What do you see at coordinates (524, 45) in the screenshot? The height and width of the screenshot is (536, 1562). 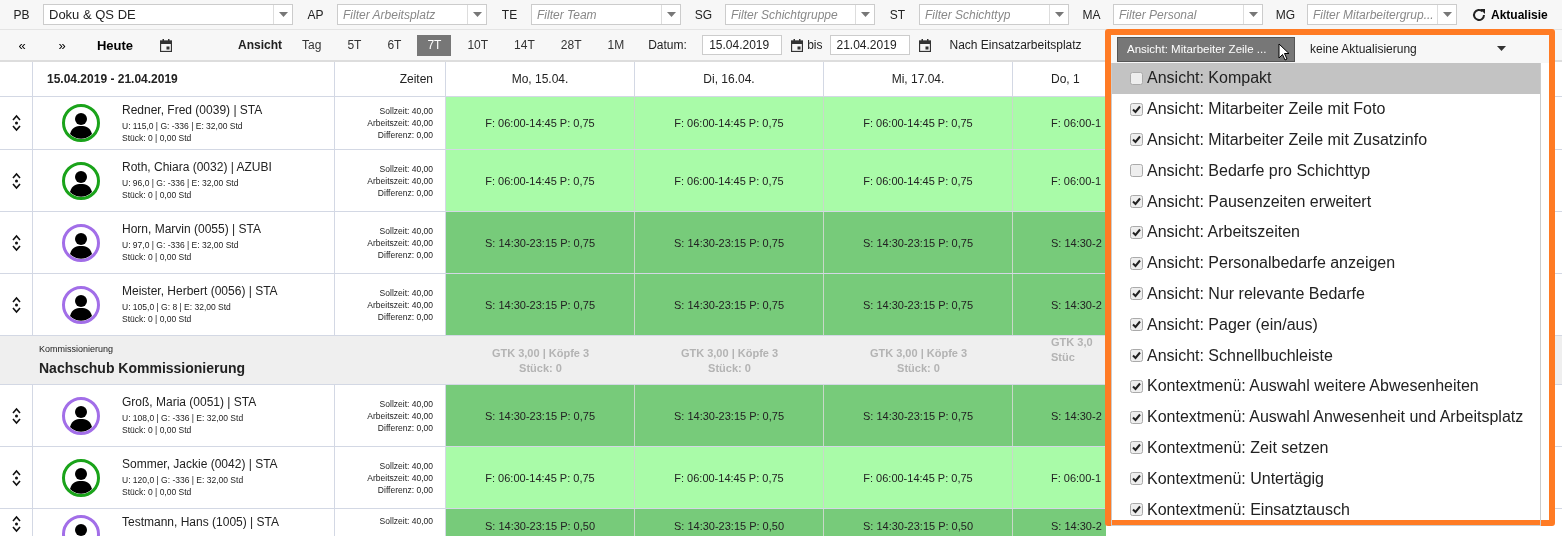 I see `range-tab: 14T` at bounding box center [524, 45].